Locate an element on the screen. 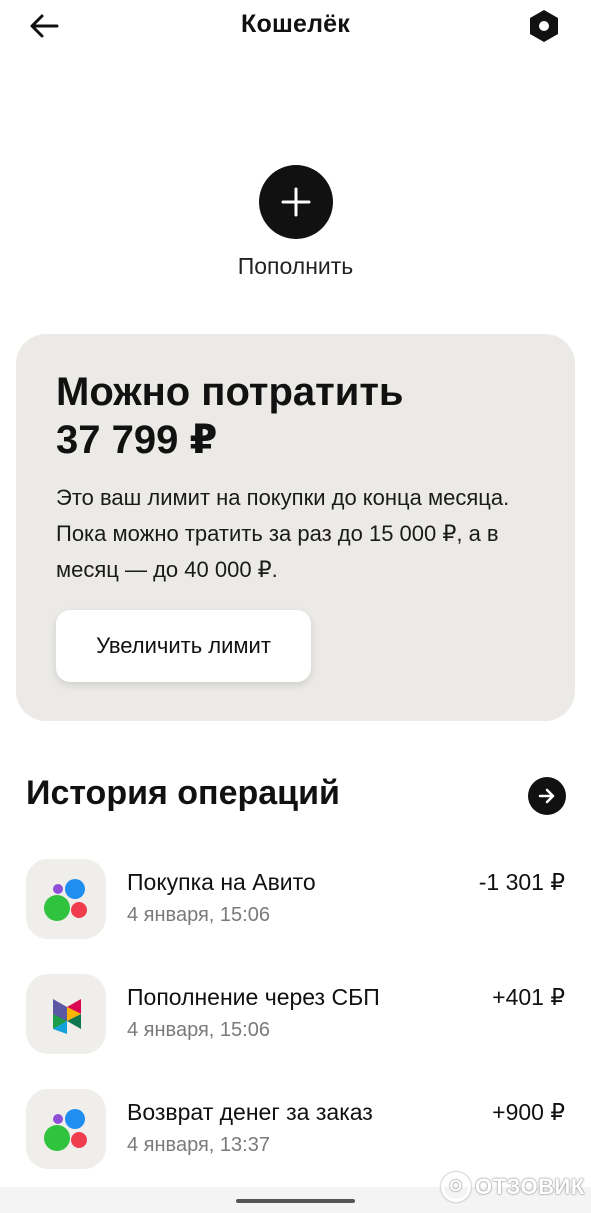  operation-name: Возврат денег за заказ is located at coordinates (250, 1112).